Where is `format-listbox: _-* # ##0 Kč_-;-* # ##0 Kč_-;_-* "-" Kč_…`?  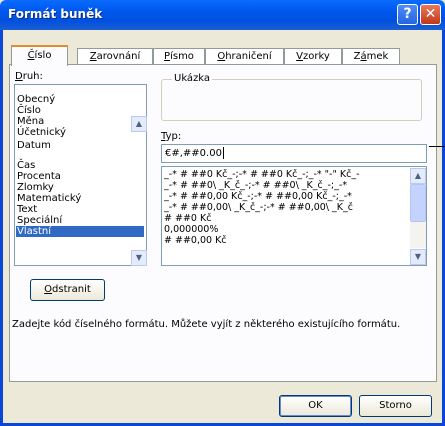
format-listbox: _-* # ##0 Kč_-;-* # ##0 Kč_-;_-* "-" Kč_… is located at coordinates (294, 216).